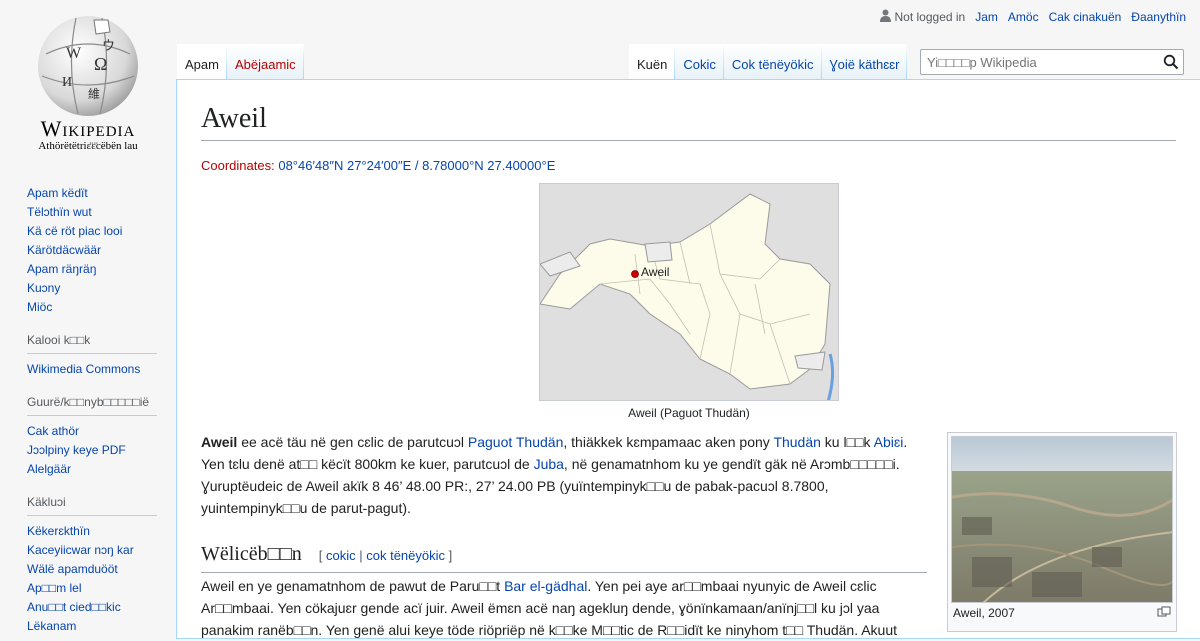  I want to click on sidebar-item: Apam këdït, so click(57, 193).